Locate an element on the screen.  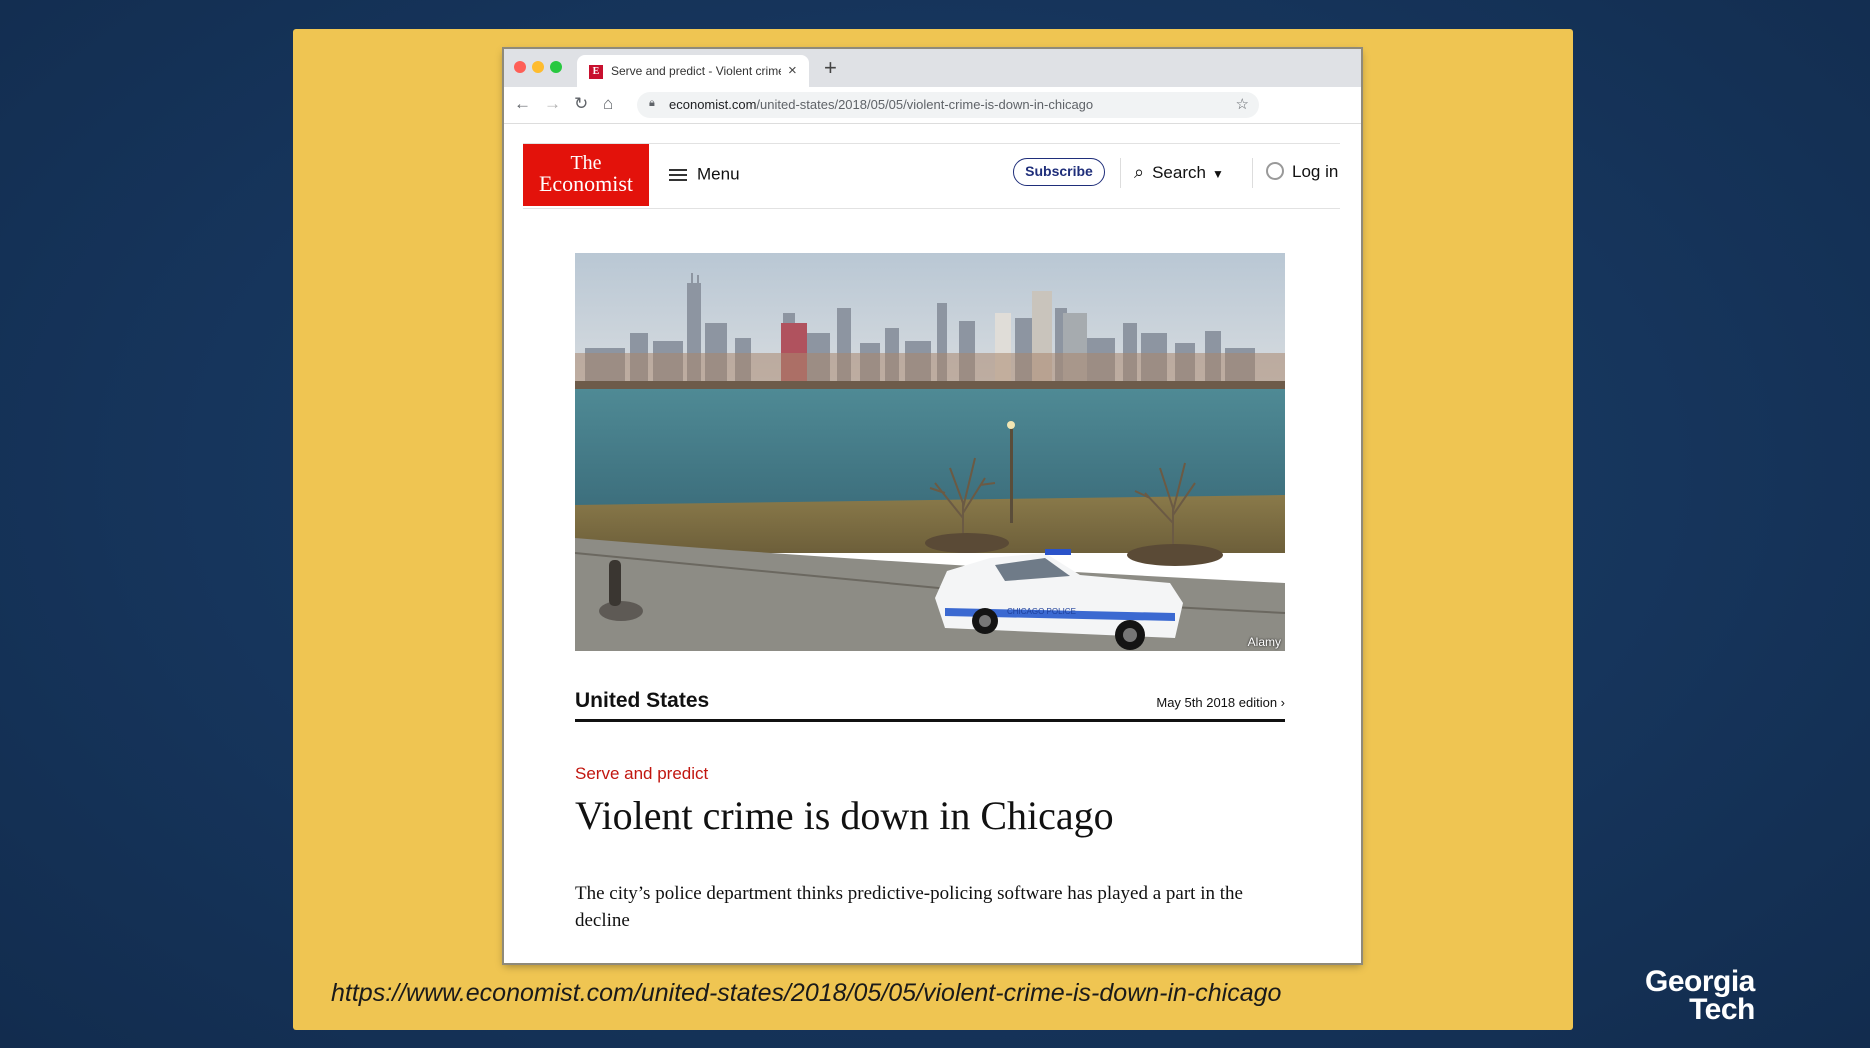
hamburger-icon is located at coordinates (678, 175).